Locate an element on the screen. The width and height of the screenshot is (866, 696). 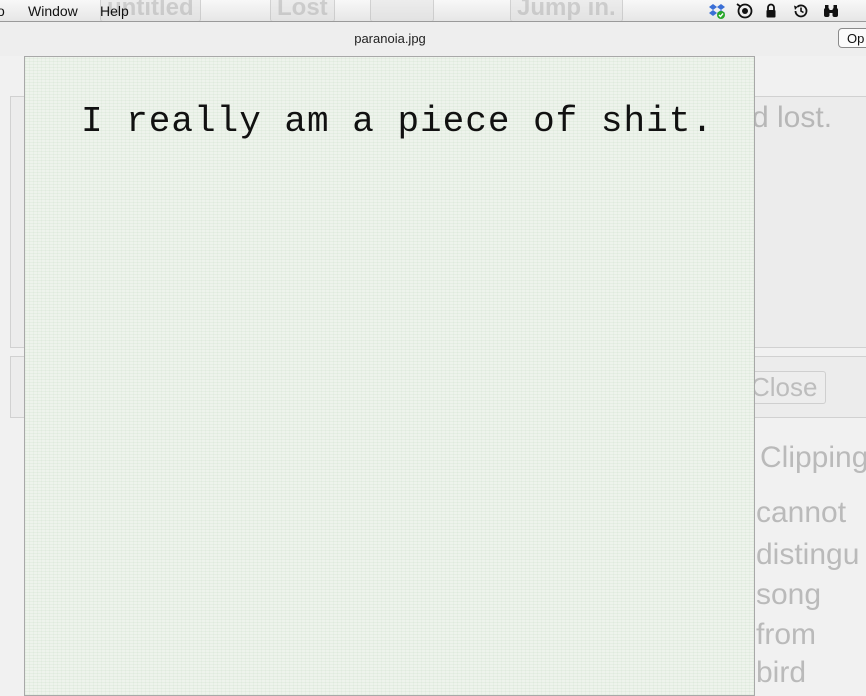
background-tab-blank is located at coordinates (402, 10).